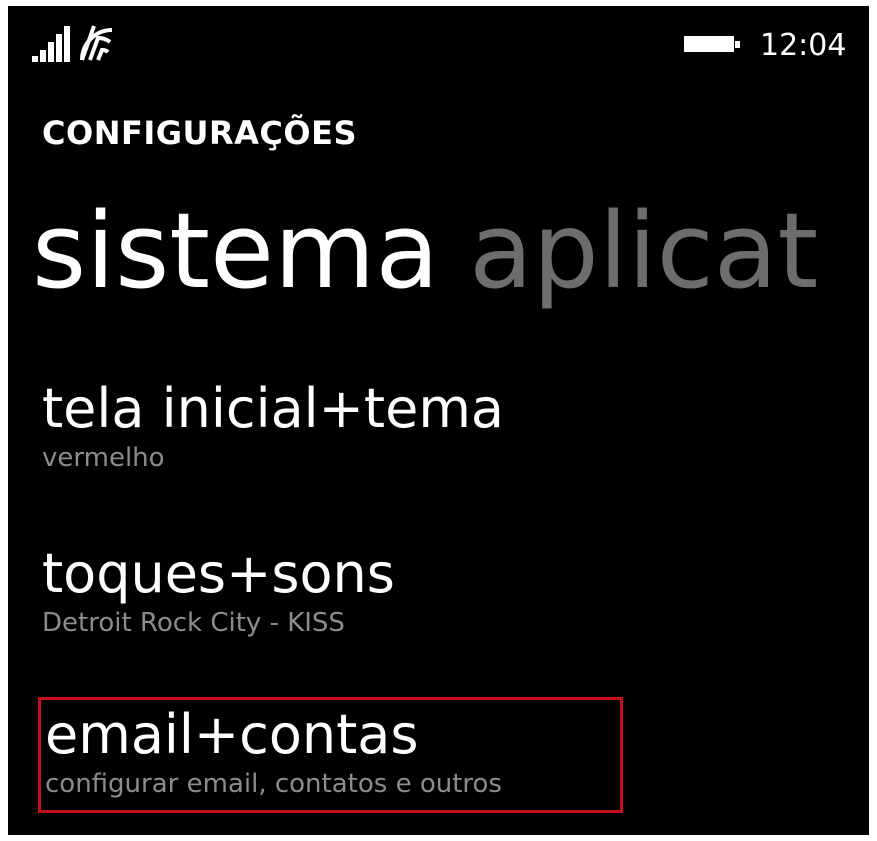 The image size is (877, 841). I want to click on wifi-icon, so click(96, 42).